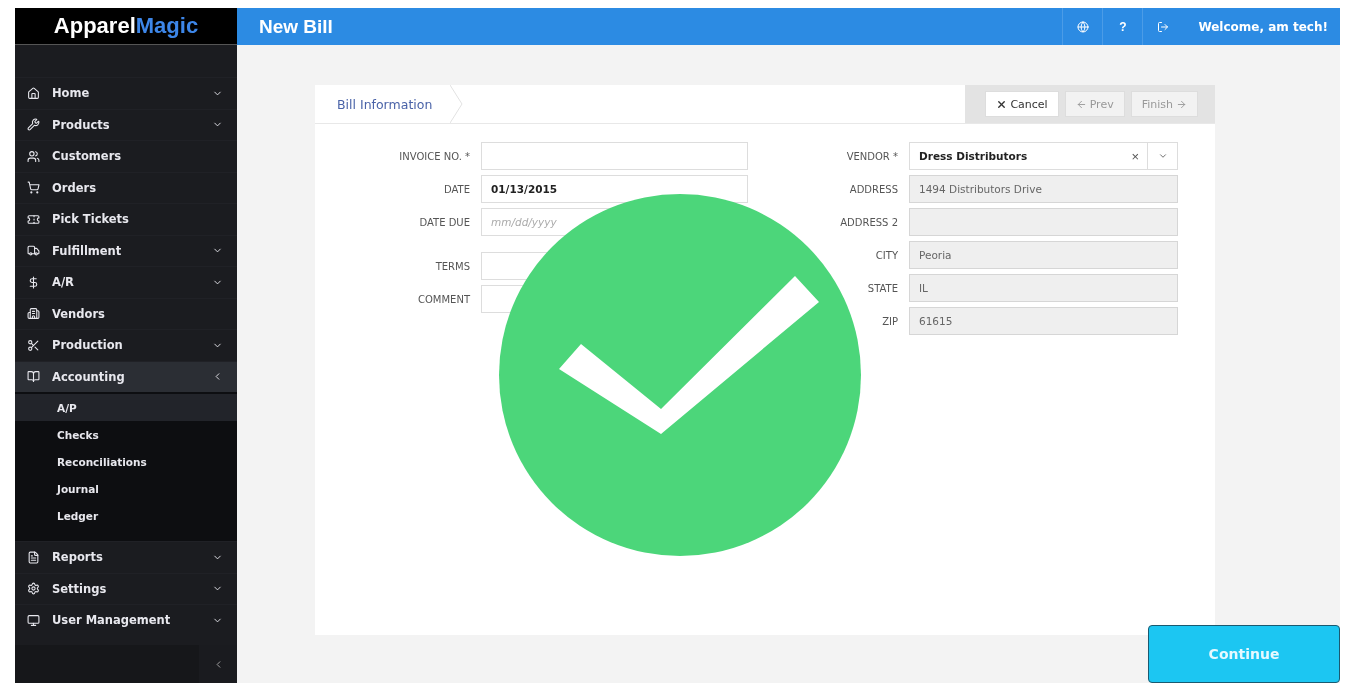 The width and height of the screenshot is (1349, 685). I want to click on field-label: COMMENT, so click(443, 299).